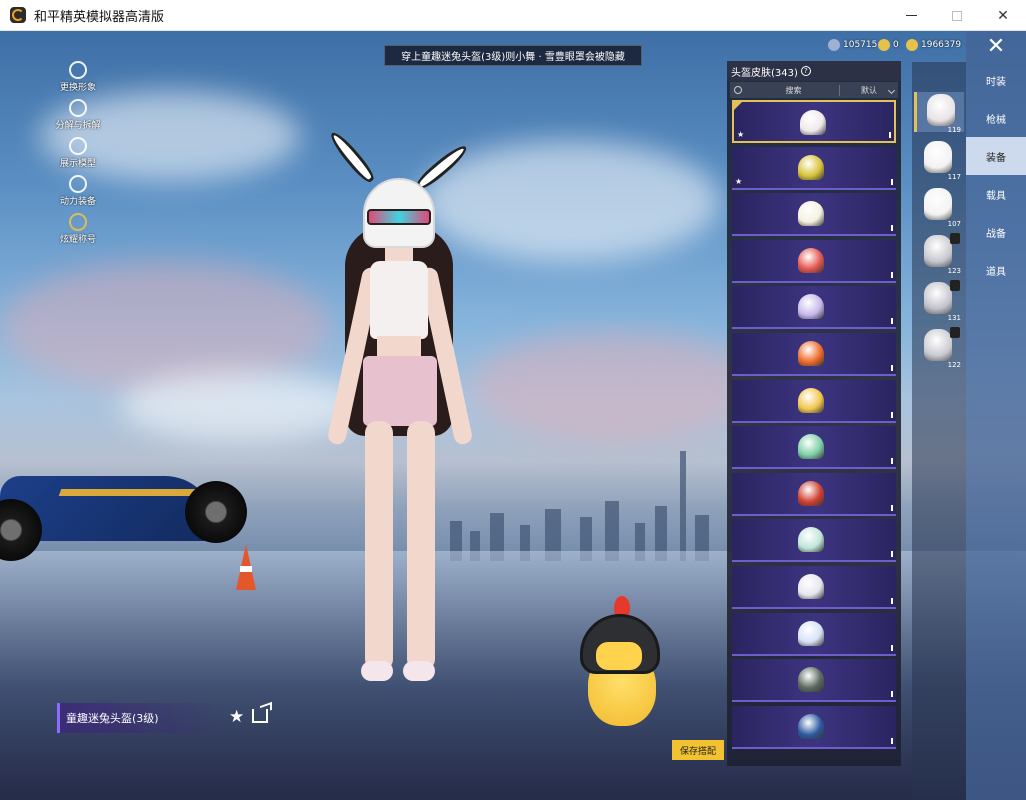 This screenshot has height=800, width=1026. Describe the element at coordinates (954, 130) in the screenshot. I see `preset-count: 119` at that location.